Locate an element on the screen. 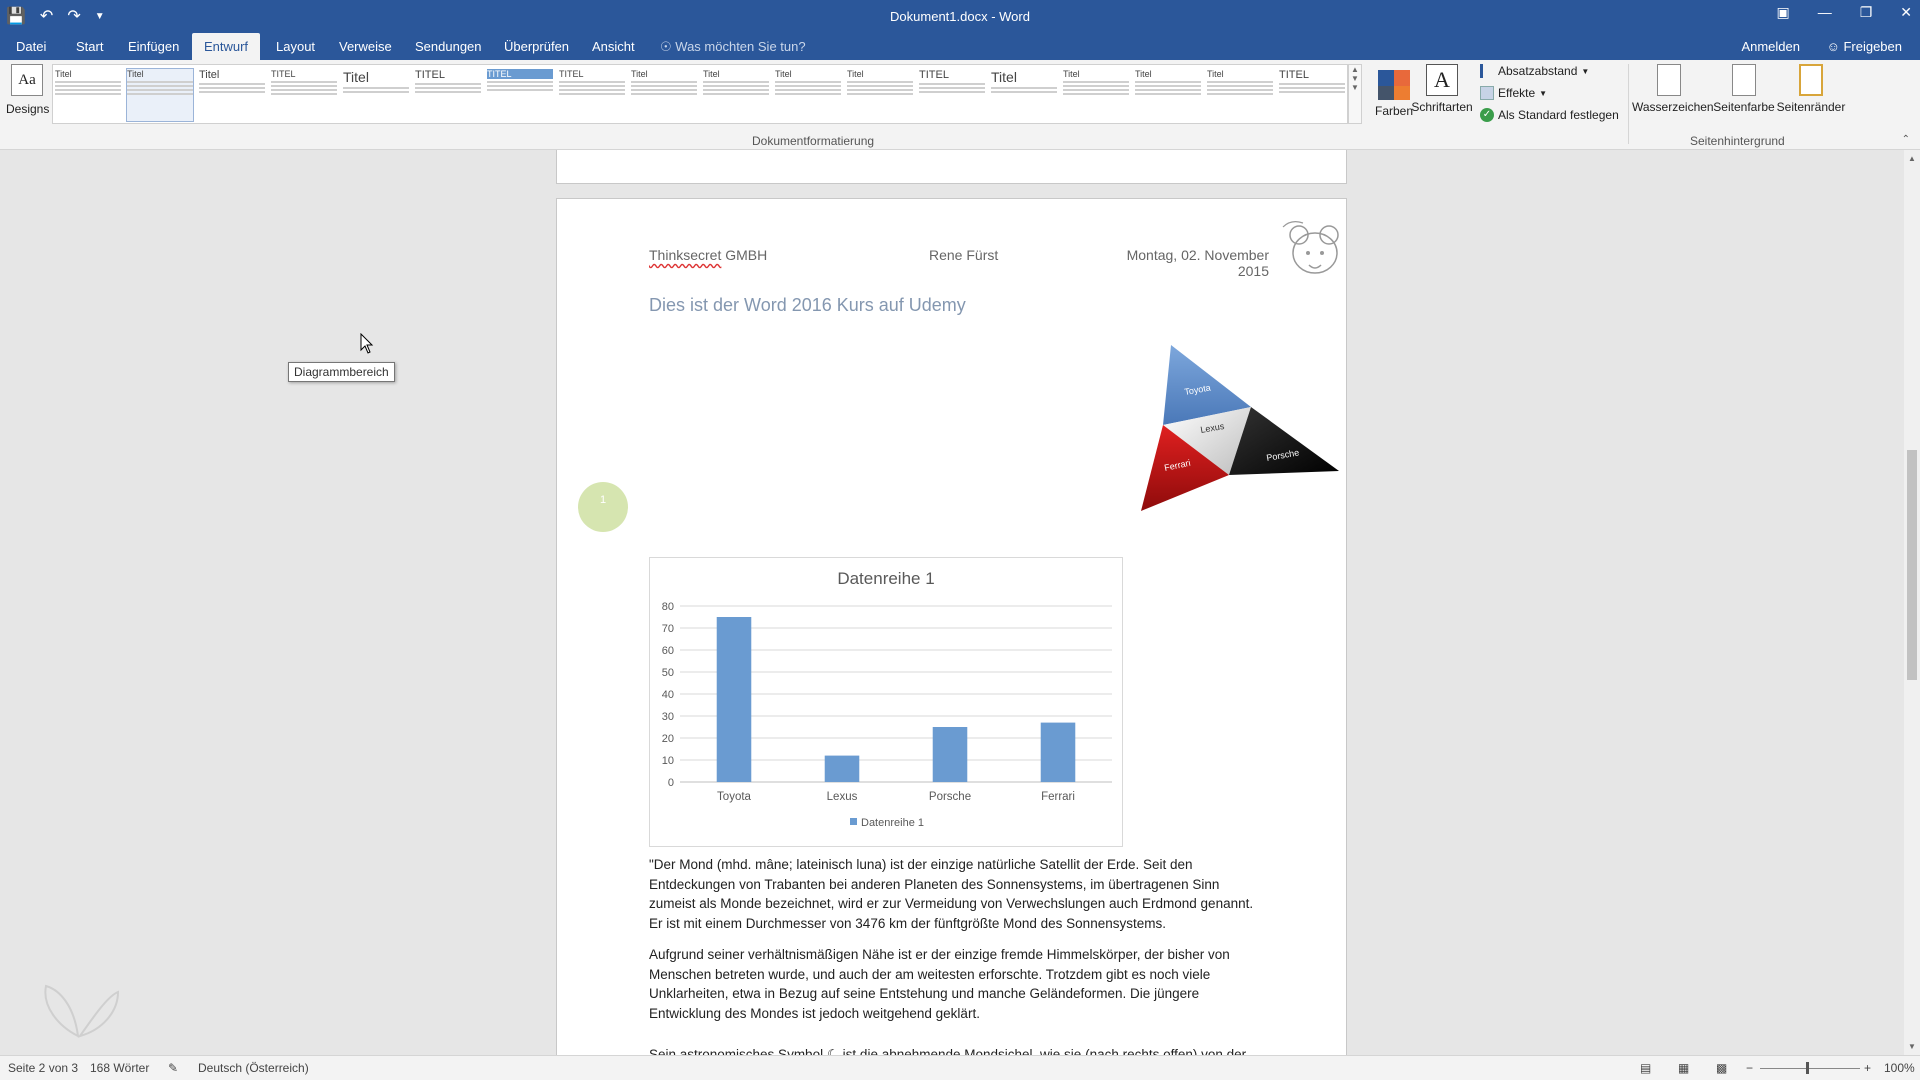 This screenshot has width=1920, height=1080. y-tick-label: 60 is located at coordinates (668, 651).